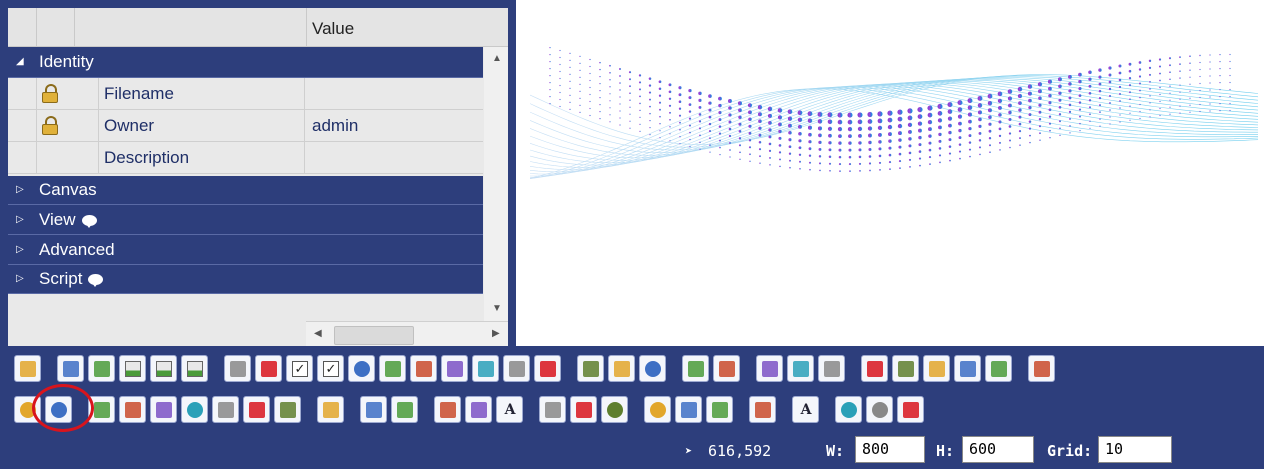  Describe the element at coordinates (516, 368) in the screenshot. I see `download-button` at that location.